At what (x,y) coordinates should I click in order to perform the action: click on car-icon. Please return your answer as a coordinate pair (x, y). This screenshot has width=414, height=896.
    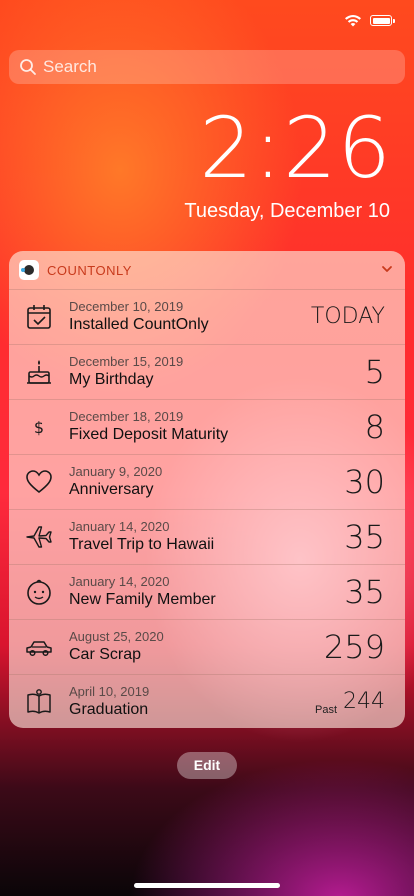
    Looking at the image, I should click on (39, 649).